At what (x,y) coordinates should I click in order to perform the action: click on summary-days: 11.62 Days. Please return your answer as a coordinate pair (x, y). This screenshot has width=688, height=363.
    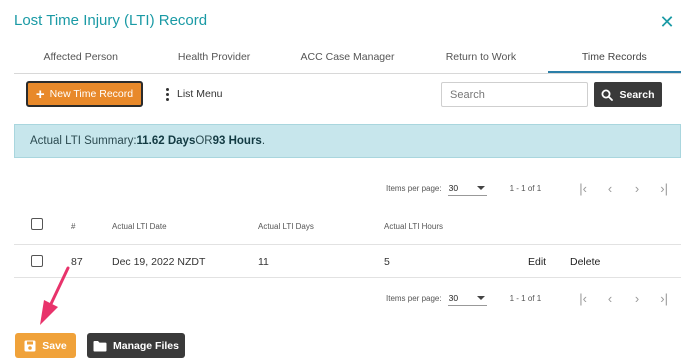
    Looking at the image, I should click on (166, 141).